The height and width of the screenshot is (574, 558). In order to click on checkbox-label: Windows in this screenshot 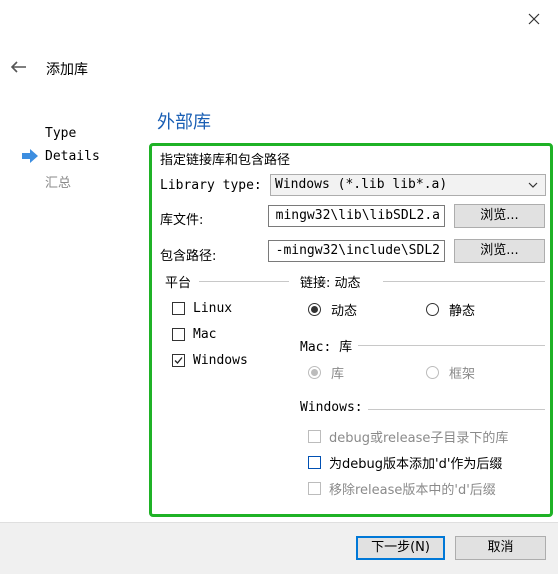, I will do `click(220, 360)`.